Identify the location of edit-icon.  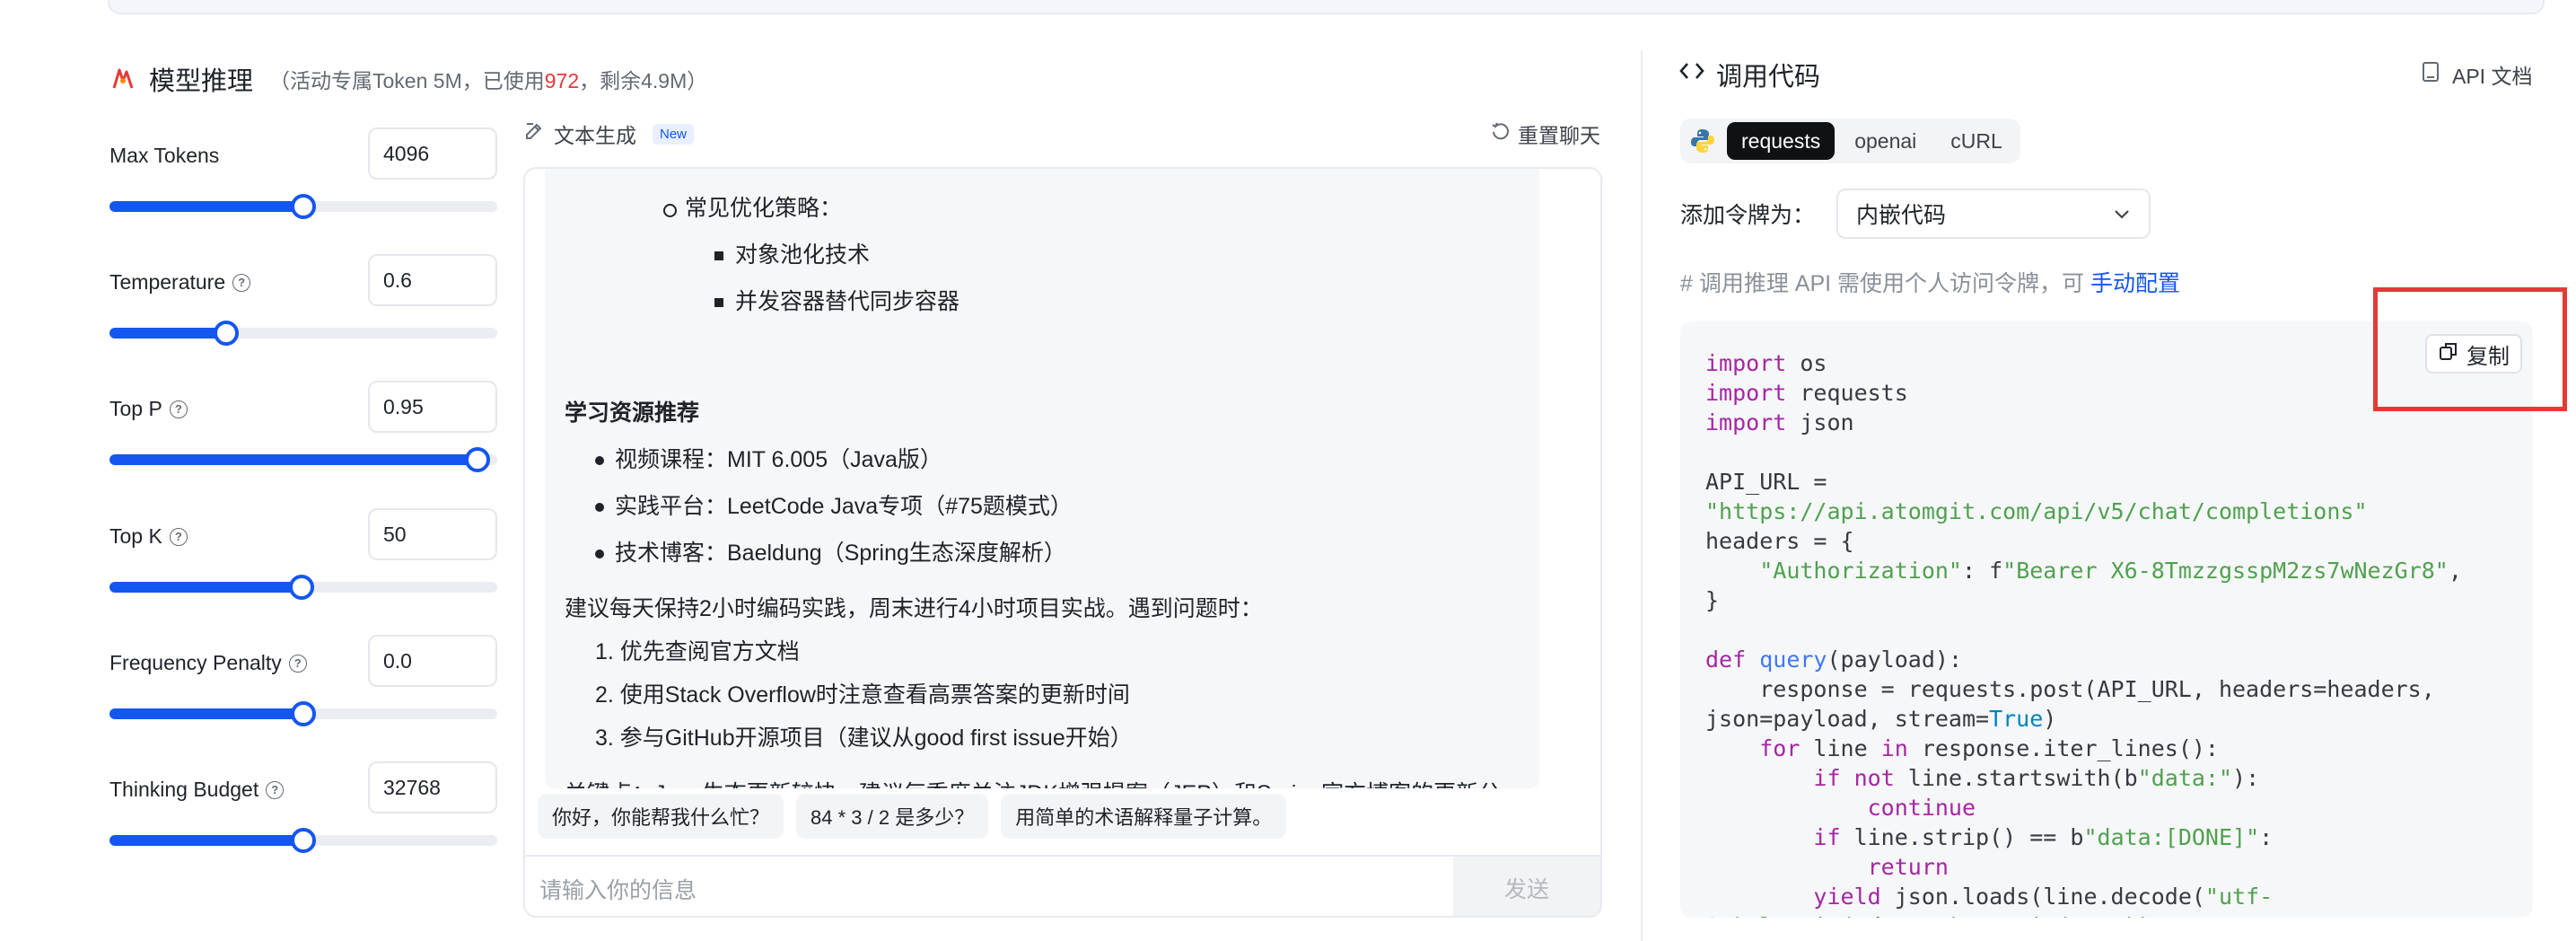
(534, 133).